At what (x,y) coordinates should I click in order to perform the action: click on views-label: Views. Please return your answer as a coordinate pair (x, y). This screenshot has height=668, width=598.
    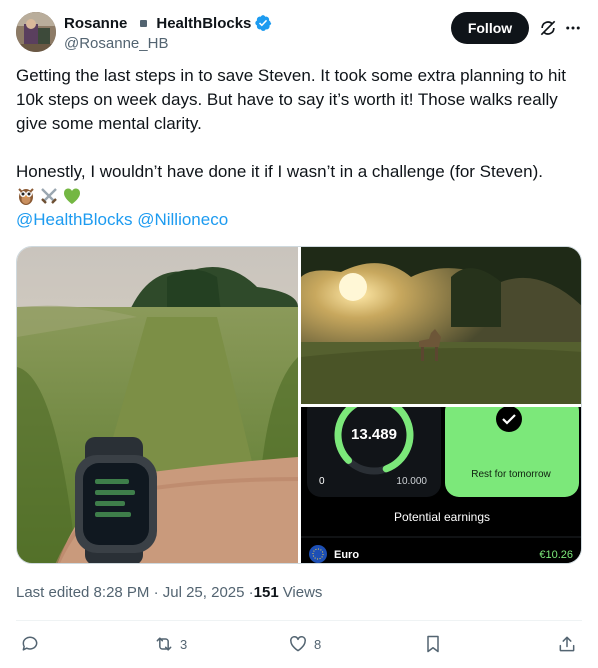
    Looking at the image, I should click on (302, 592).